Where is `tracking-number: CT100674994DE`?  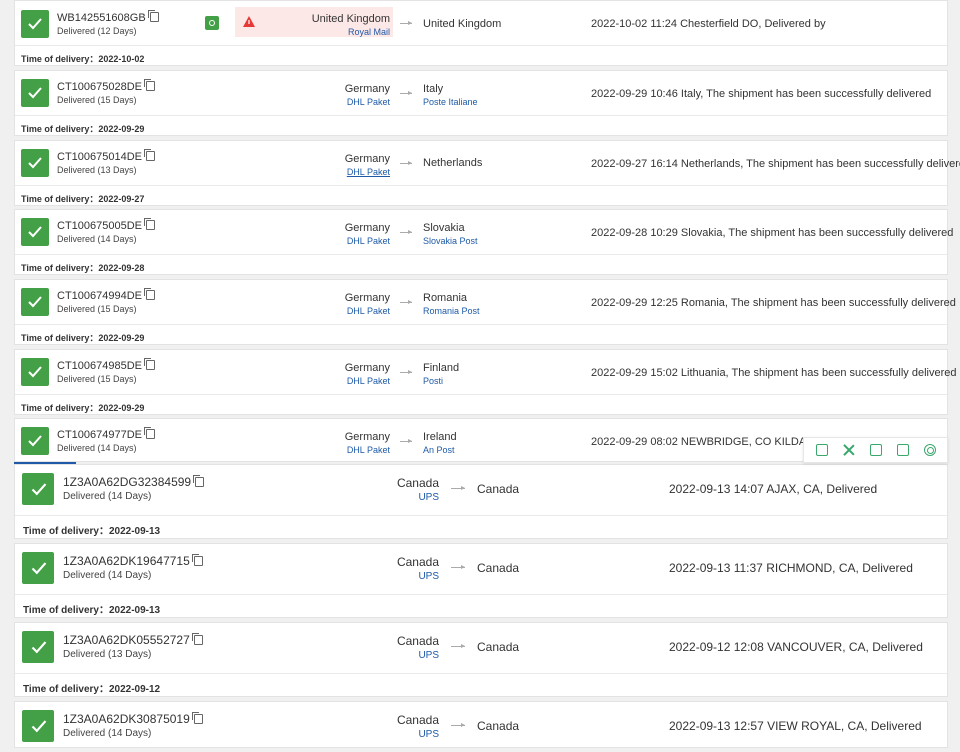
tracking-number: CT100674994DE is located at coordinates (106, 295).